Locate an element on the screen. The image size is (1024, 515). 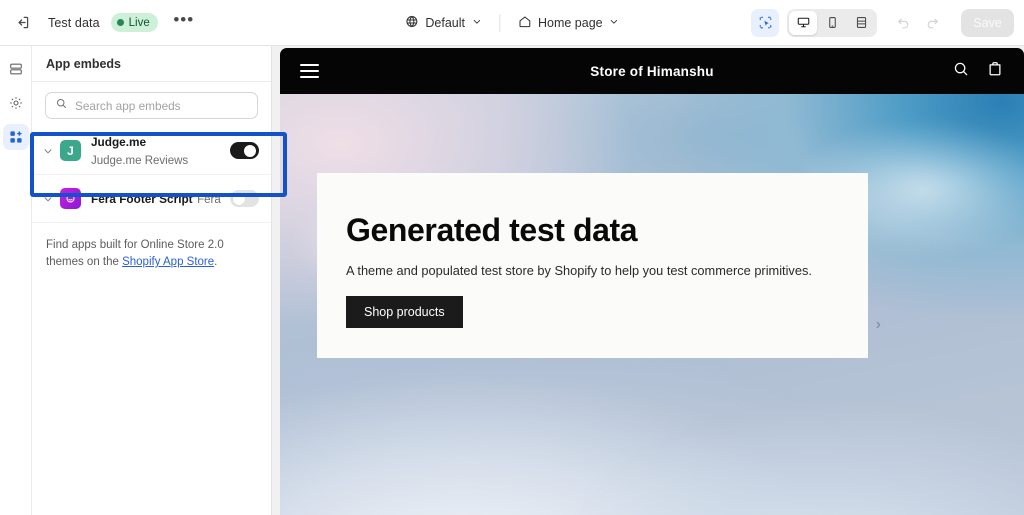
store-title: Store of Himanshu is located at coordinates (652, 71).